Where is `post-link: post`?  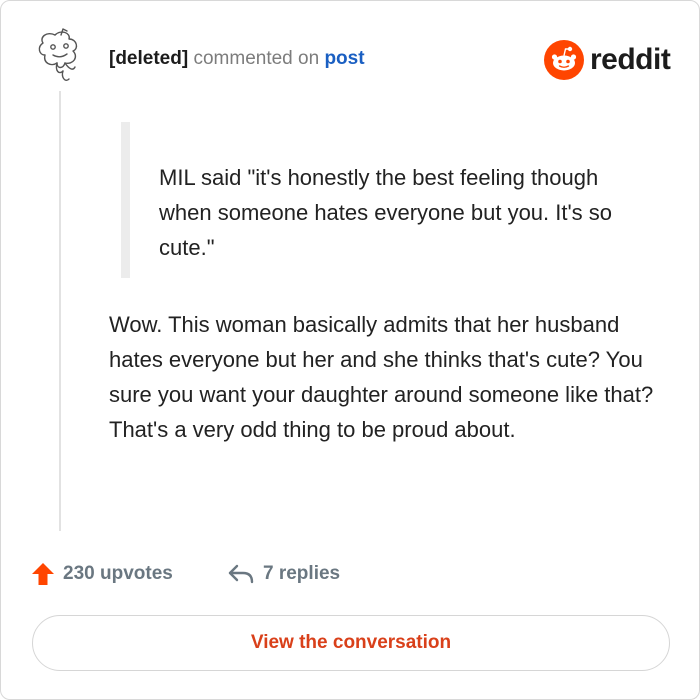 post-link: post is located at coordinates (344, 58).